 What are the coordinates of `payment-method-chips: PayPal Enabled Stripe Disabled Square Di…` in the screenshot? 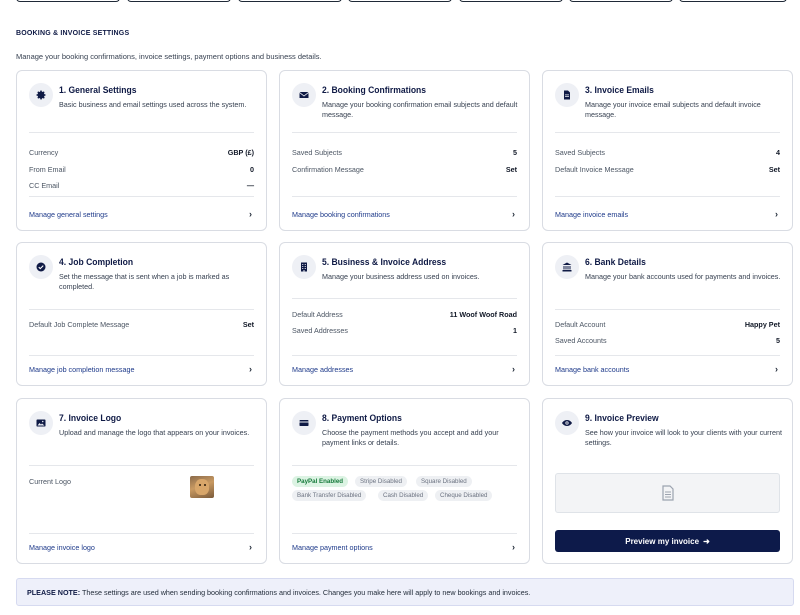 It's located at (404, 491).